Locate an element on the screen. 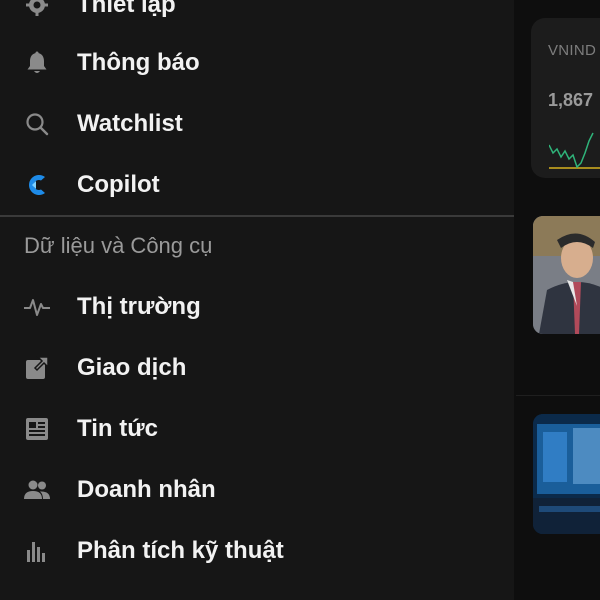 The image size is (600, 600). menu-item-settings: Thiết lập is located at coordinates (257, 15).